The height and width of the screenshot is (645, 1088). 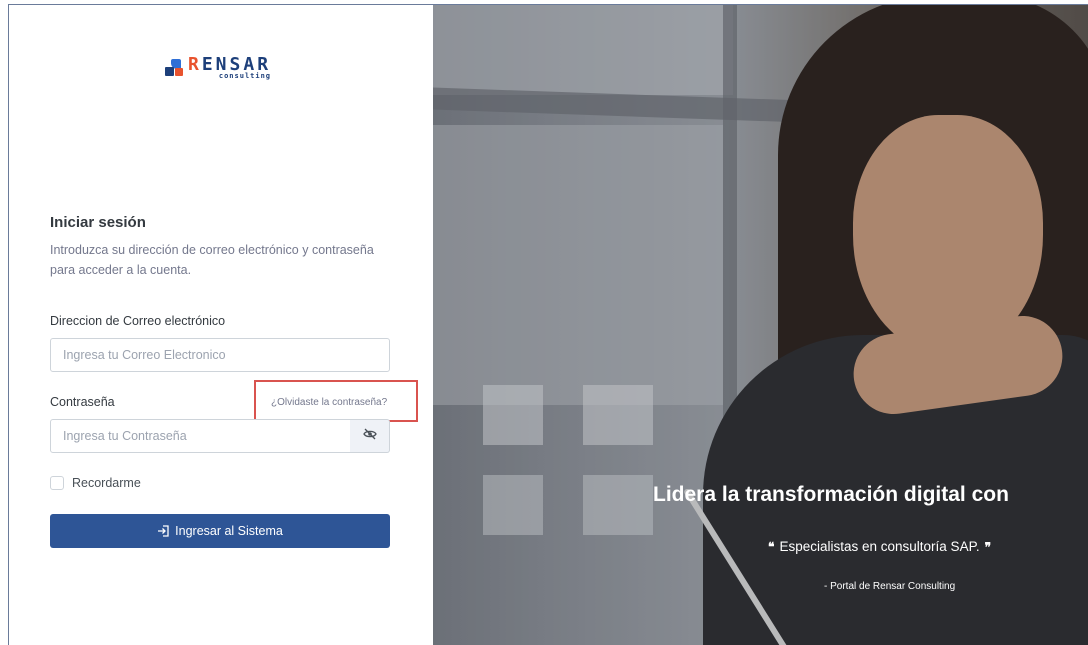 I want to click on login-icon, so click(x=163, y=531).